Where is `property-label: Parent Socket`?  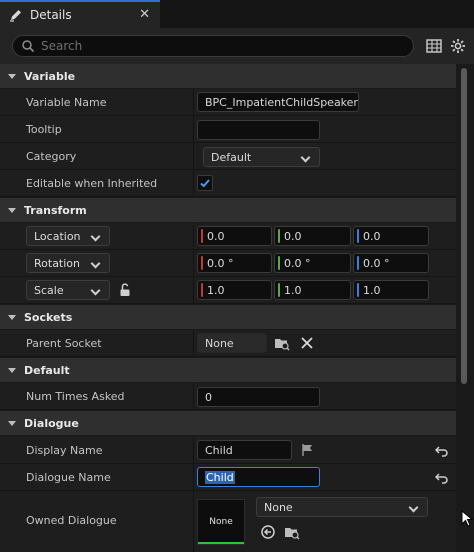
property-label: Parent Socket is located at coordinates (64, 343).